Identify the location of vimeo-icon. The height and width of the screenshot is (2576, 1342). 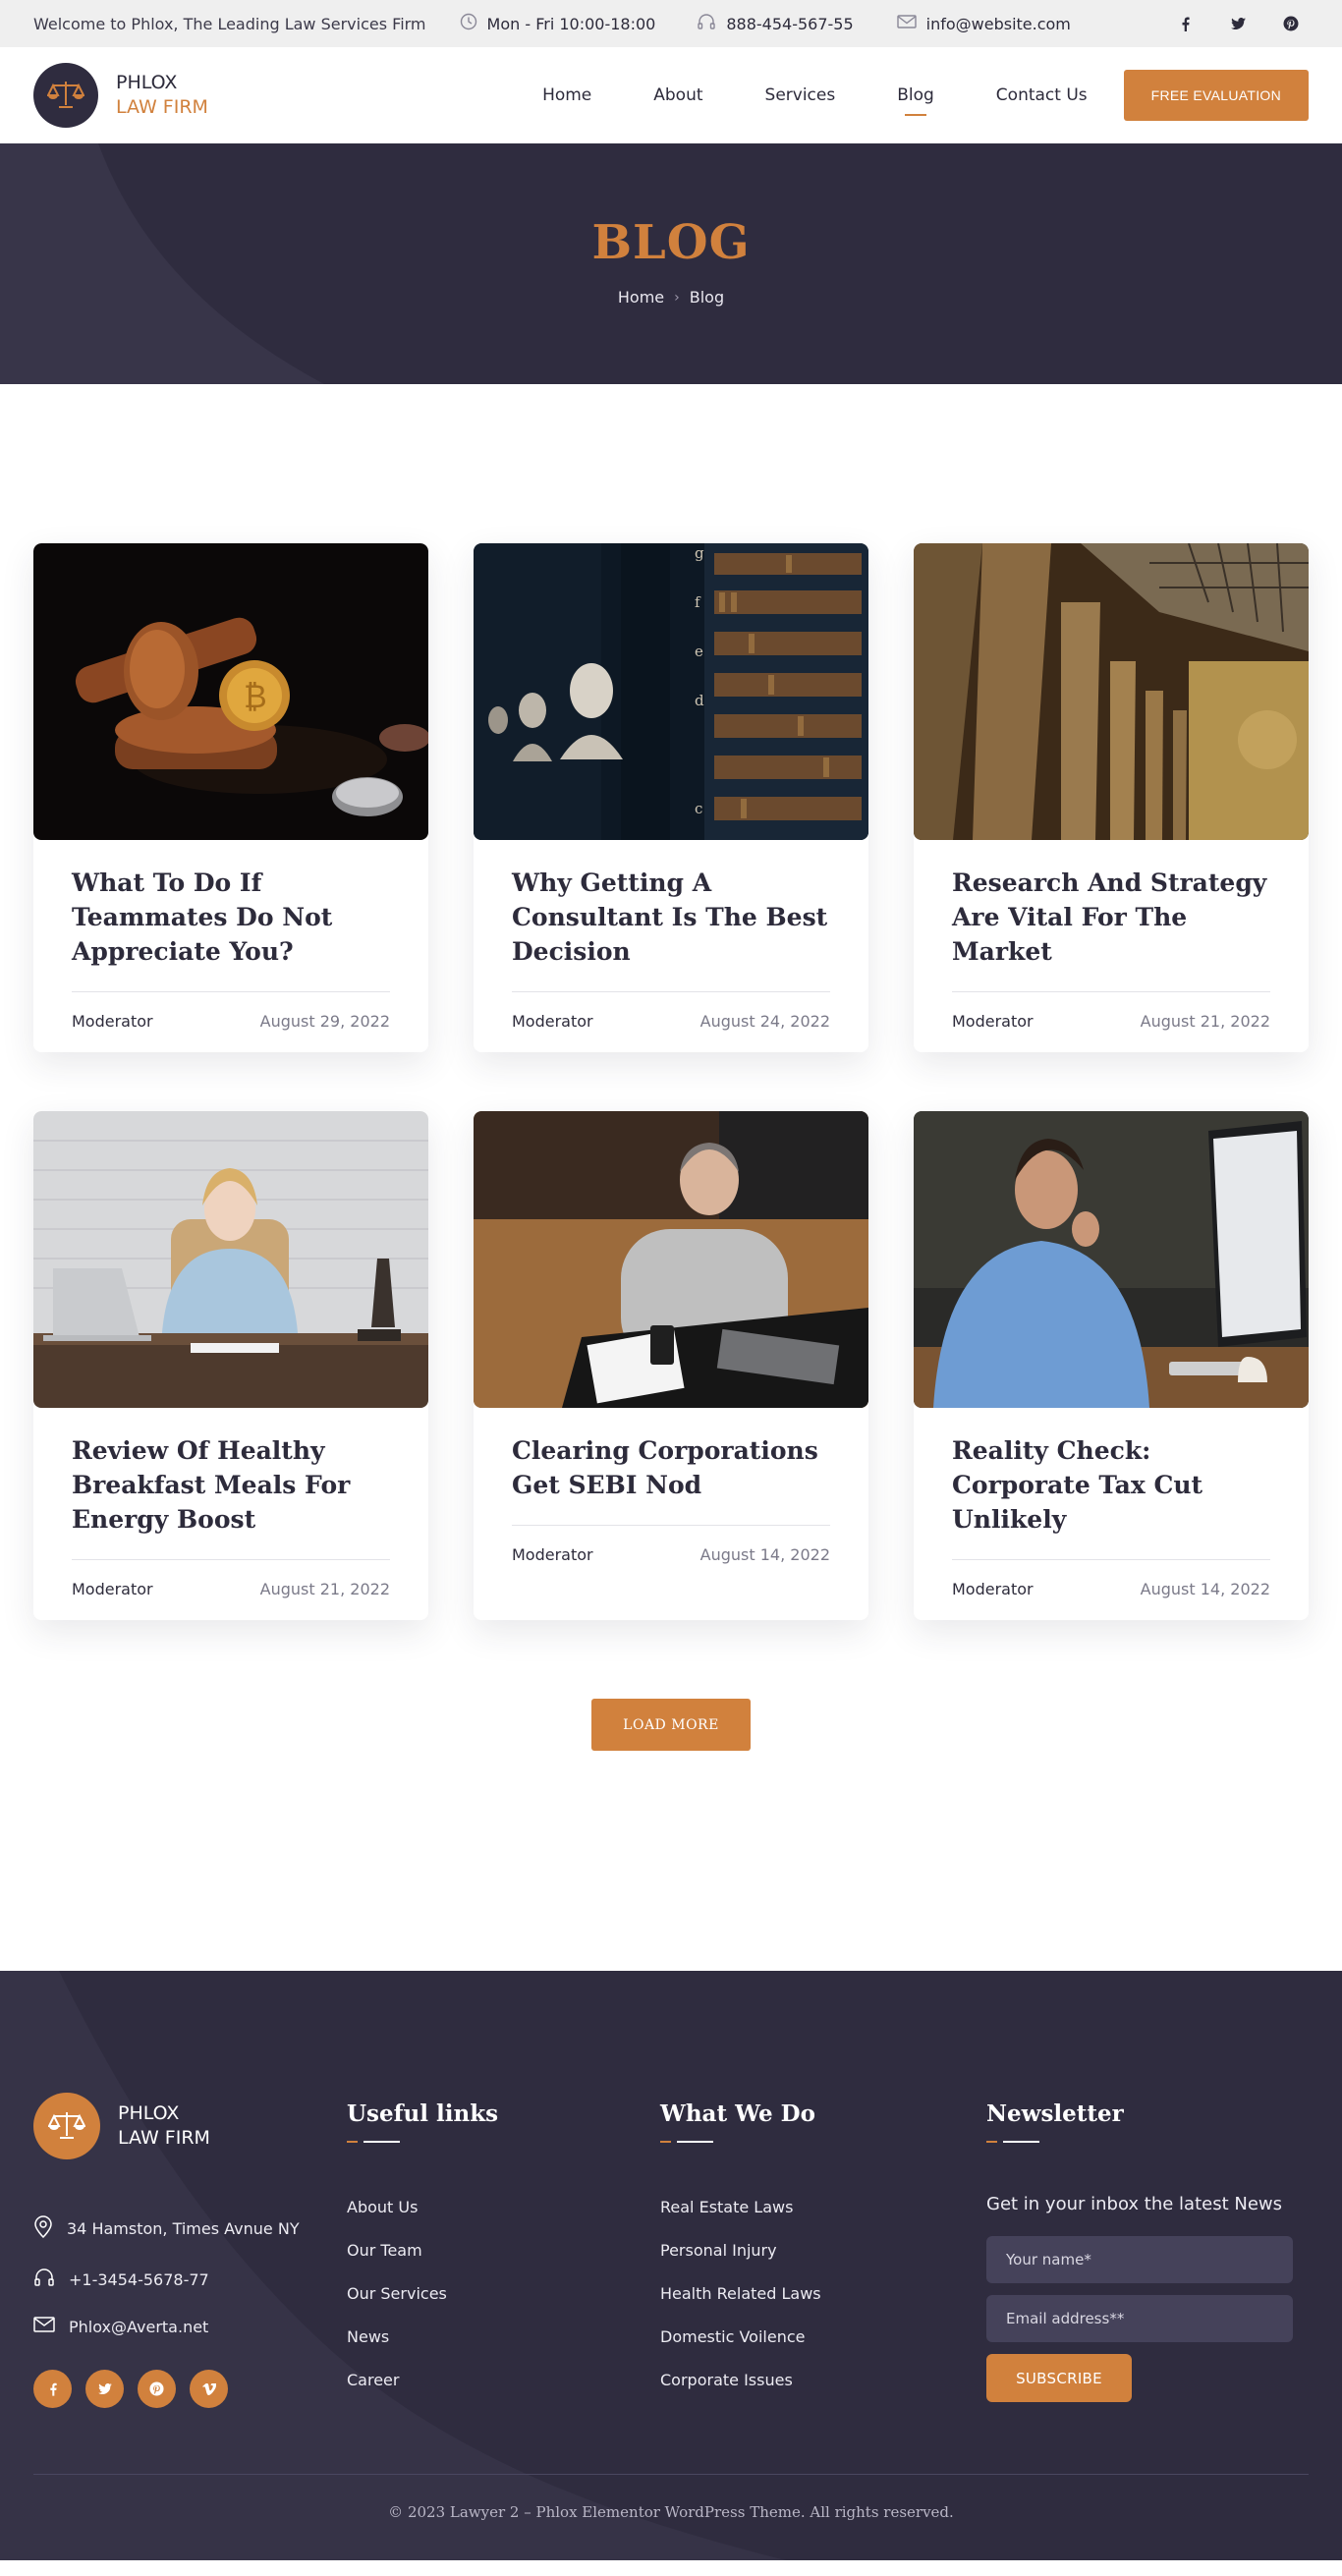
(209, 2389).